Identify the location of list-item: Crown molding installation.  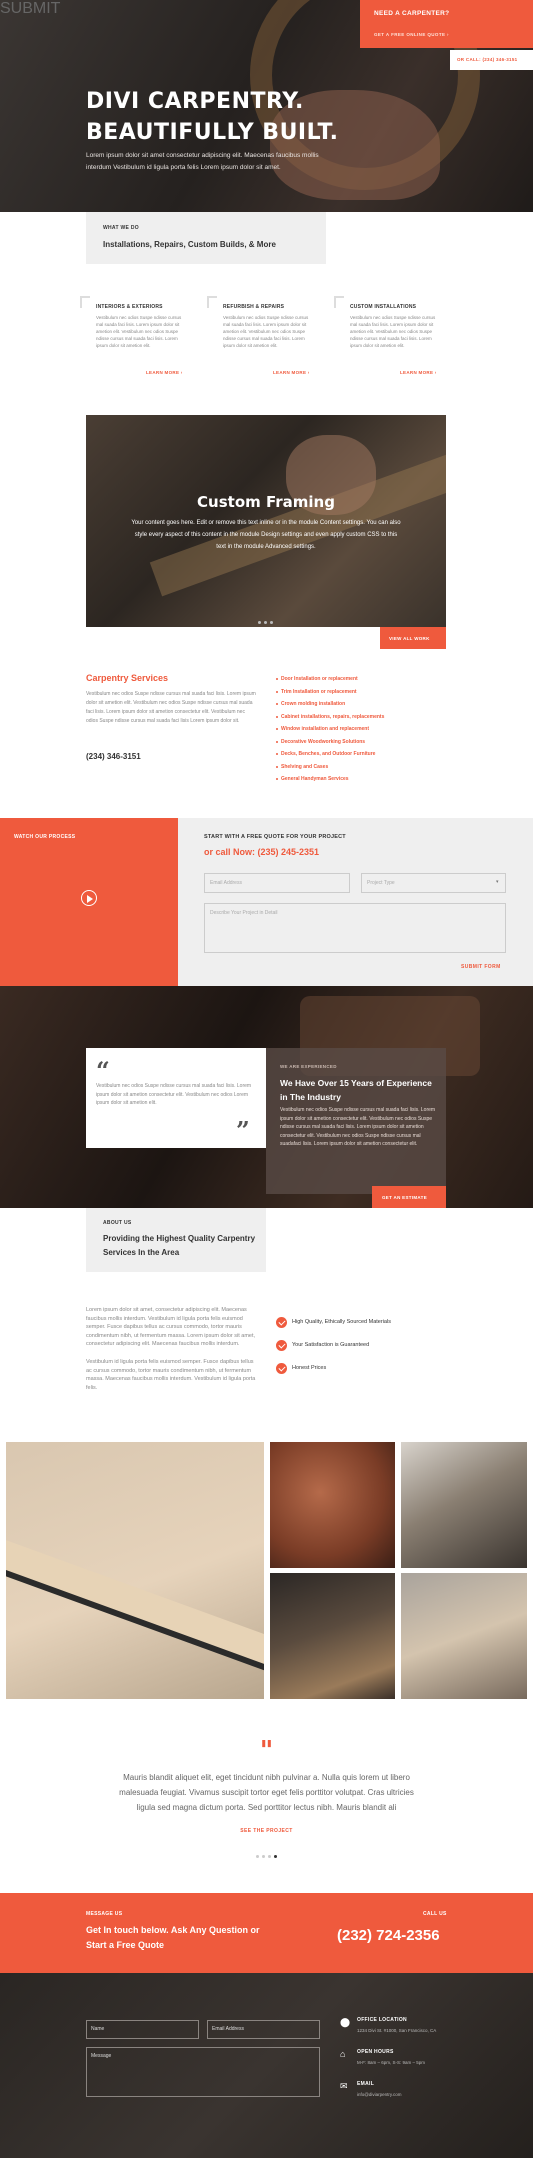
(330, 704).